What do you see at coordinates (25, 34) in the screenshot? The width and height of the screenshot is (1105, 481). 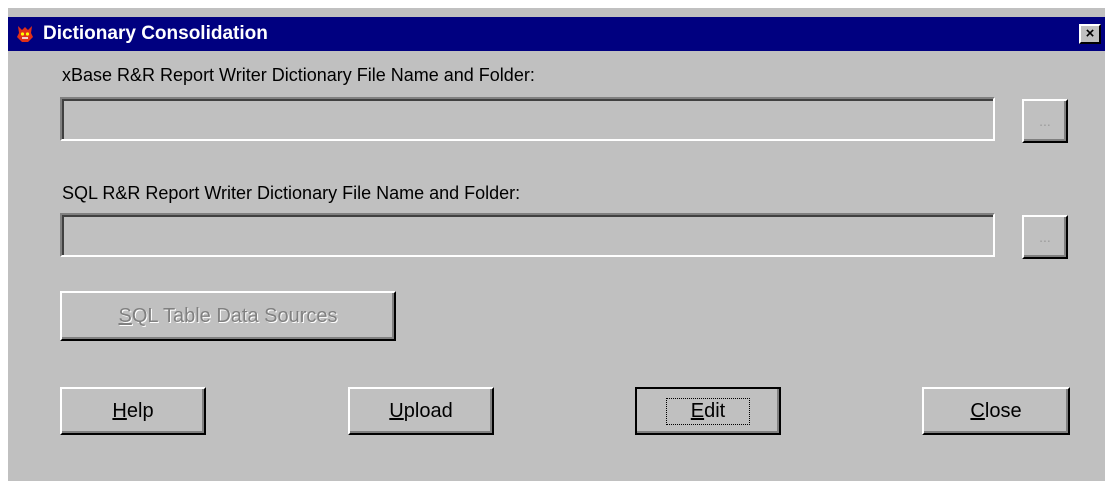 I see `app-icon` at bounding box center [25, 34].